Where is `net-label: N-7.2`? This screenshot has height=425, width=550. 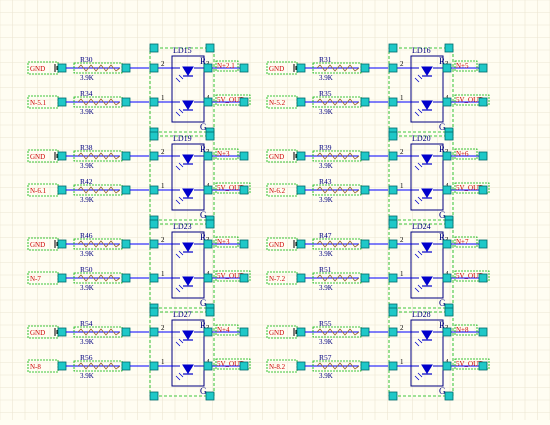
net-label: N-7.2 is located at coordinates (282, 278).